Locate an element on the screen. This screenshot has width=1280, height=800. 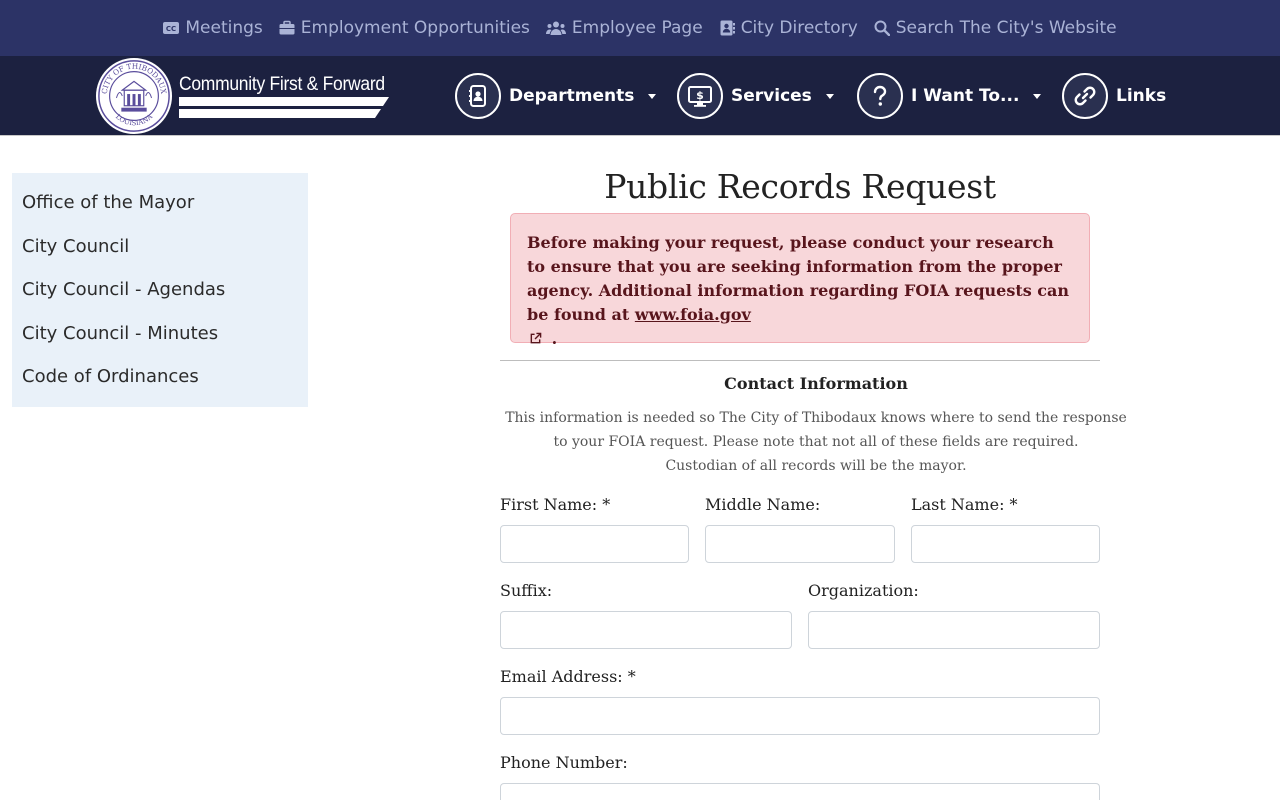
employment-opportunities-label: Employment Opportunities is located at coordinates (415, 28).